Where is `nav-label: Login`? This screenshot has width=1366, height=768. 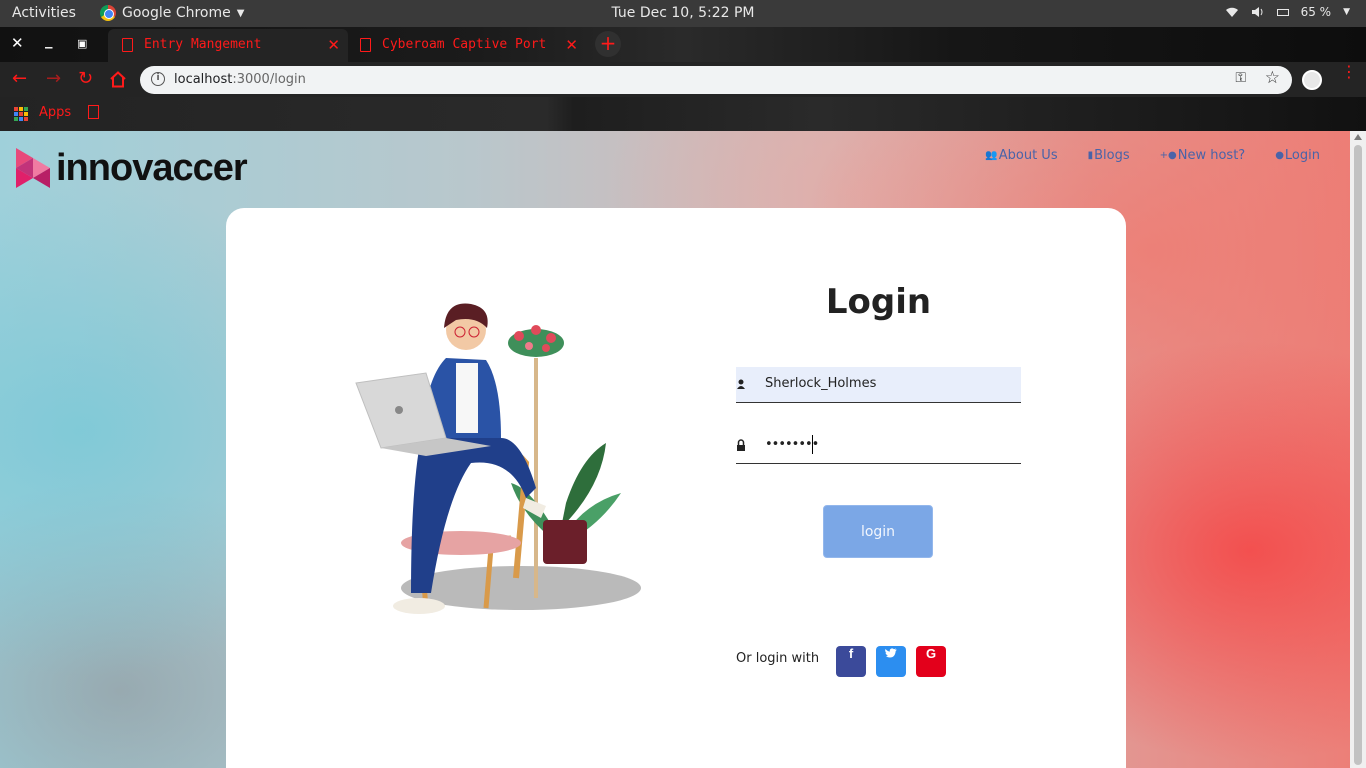
nav-label: Login is located at coordinates (1302, 155).